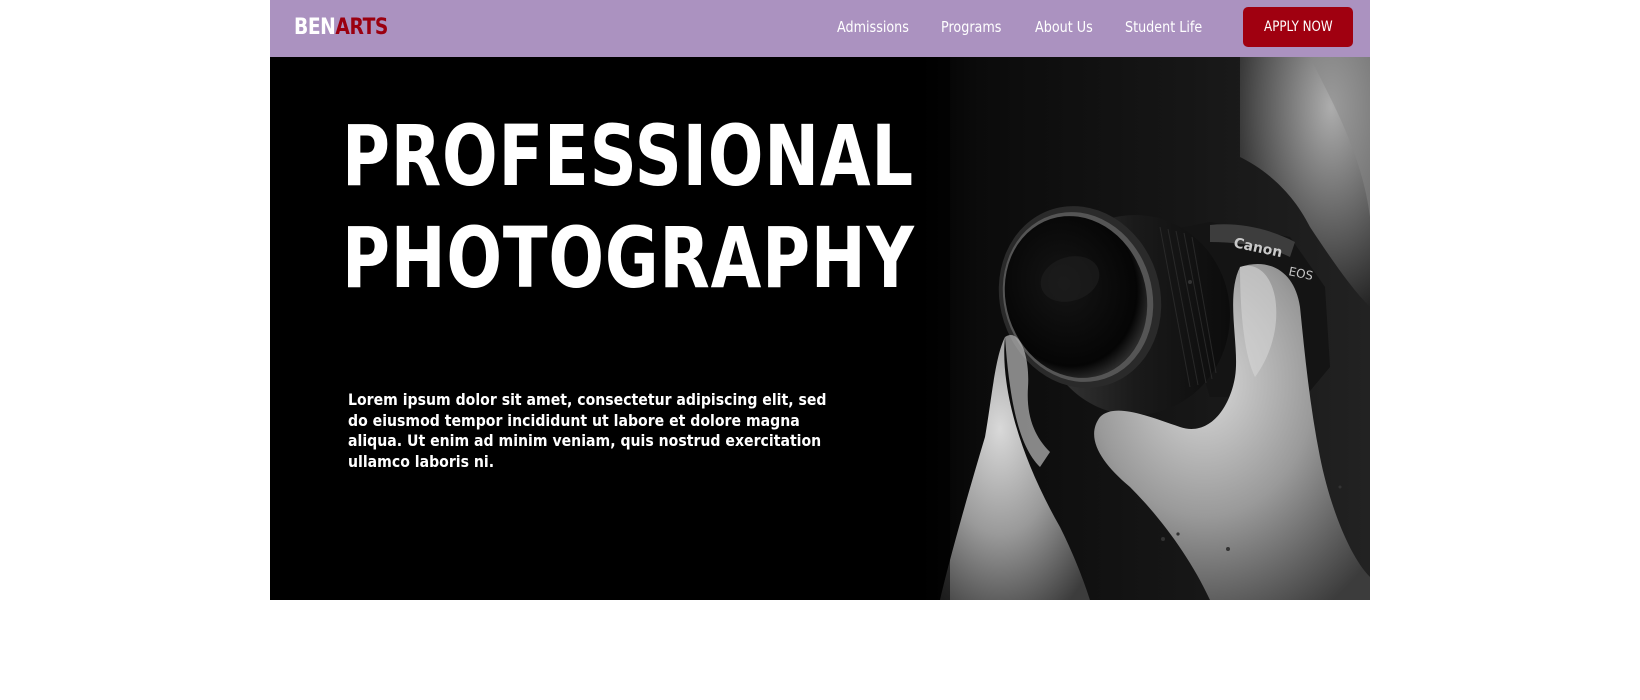  Describe the element at coordinates (628, 207) in the screenshot. I see `hero-title: PROFESSIONAL PHOTOGRAPHY` at that location.